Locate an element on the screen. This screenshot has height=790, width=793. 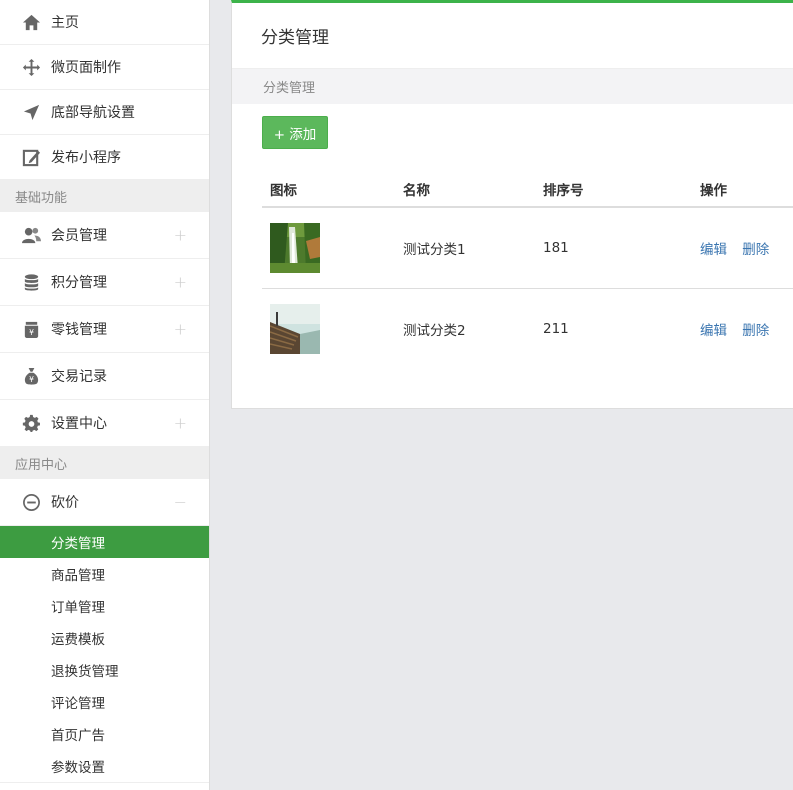
column-header-name: 名称 is located at coordinates (465, 189).